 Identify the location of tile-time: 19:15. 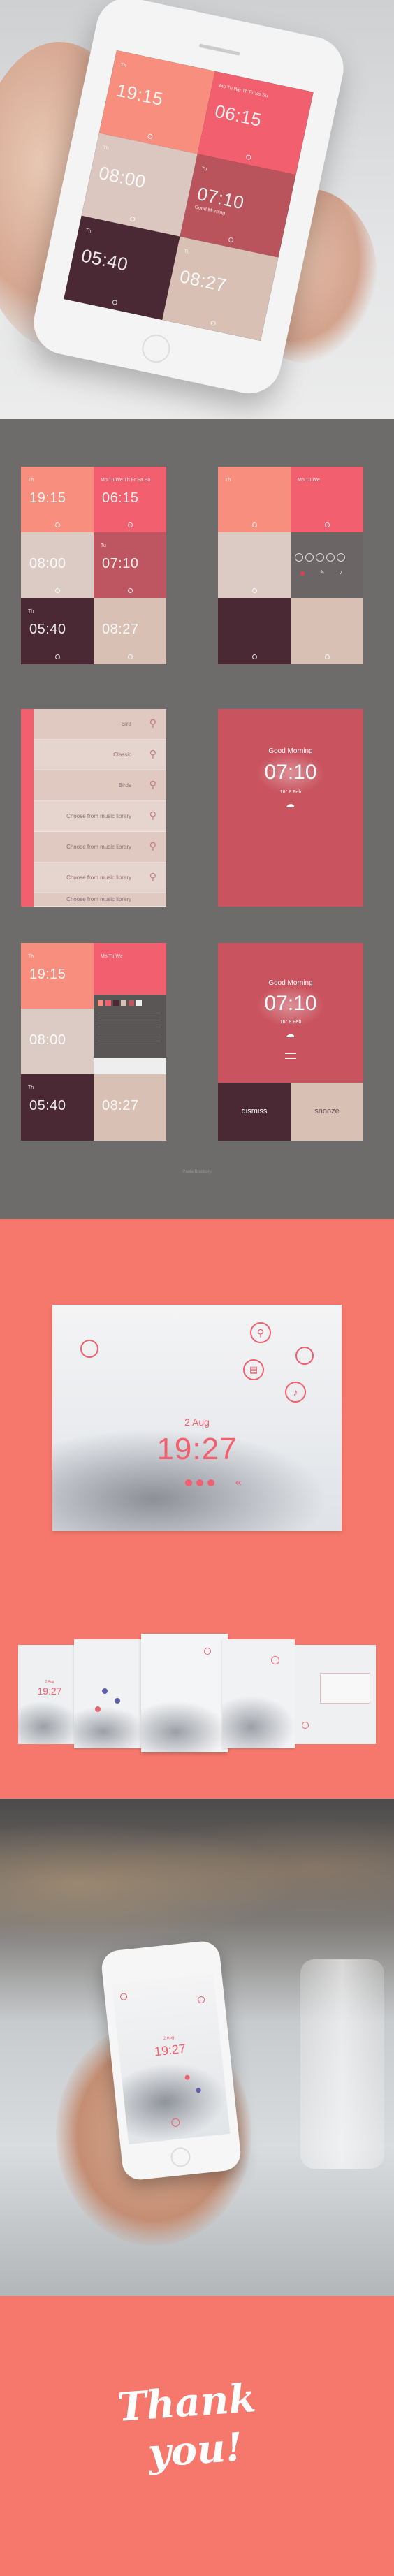
(48, 975).